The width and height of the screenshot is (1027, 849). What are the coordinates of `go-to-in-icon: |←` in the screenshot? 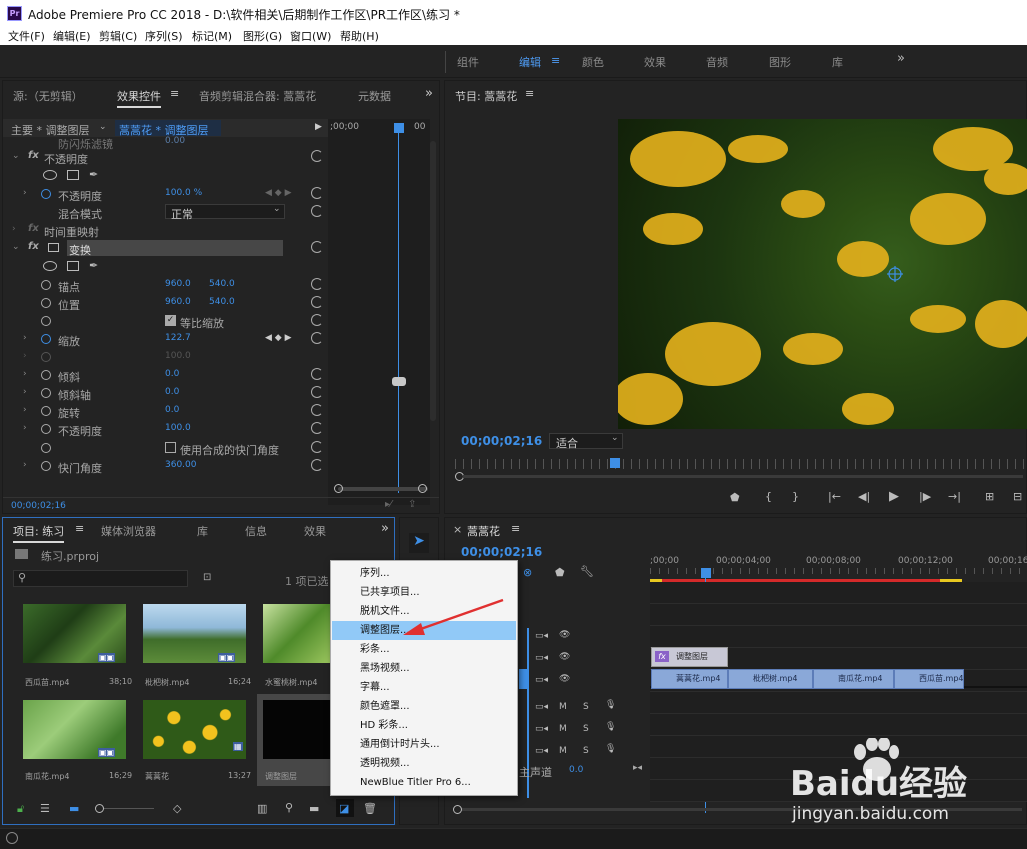 It's located at (834, 496).